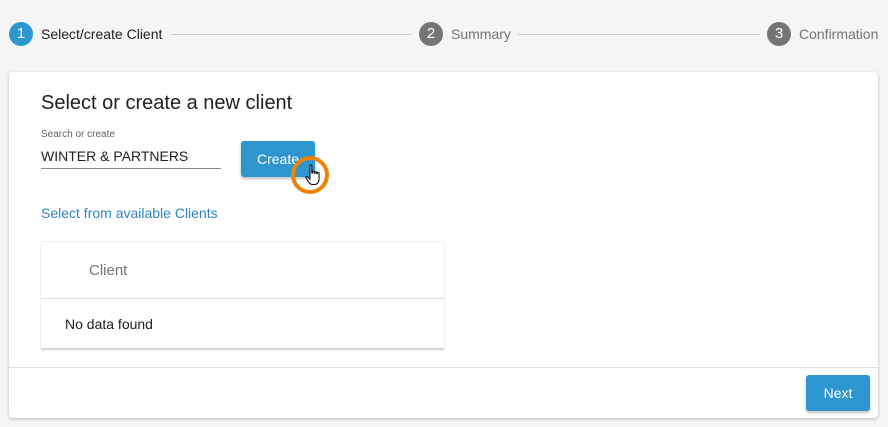 The image size is (888, 427). I want to click on card-footer-divider, so click(443, 367).